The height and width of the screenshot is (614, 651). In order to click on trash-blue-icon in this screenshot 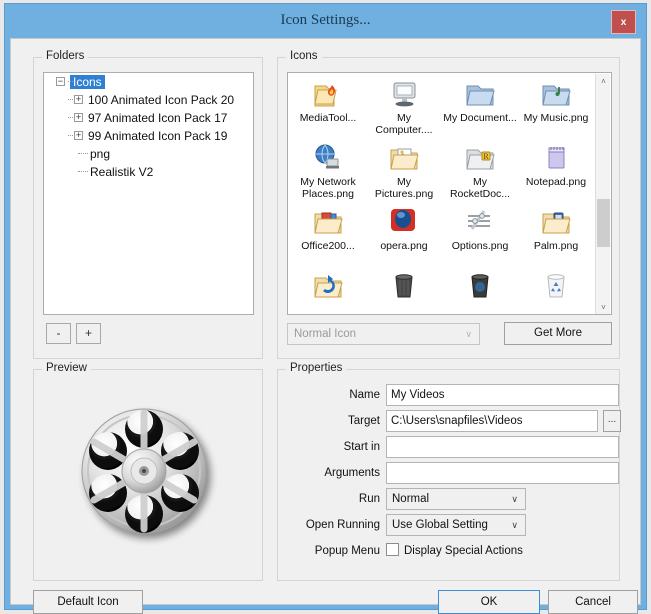, I will do `click(480, 286)`.